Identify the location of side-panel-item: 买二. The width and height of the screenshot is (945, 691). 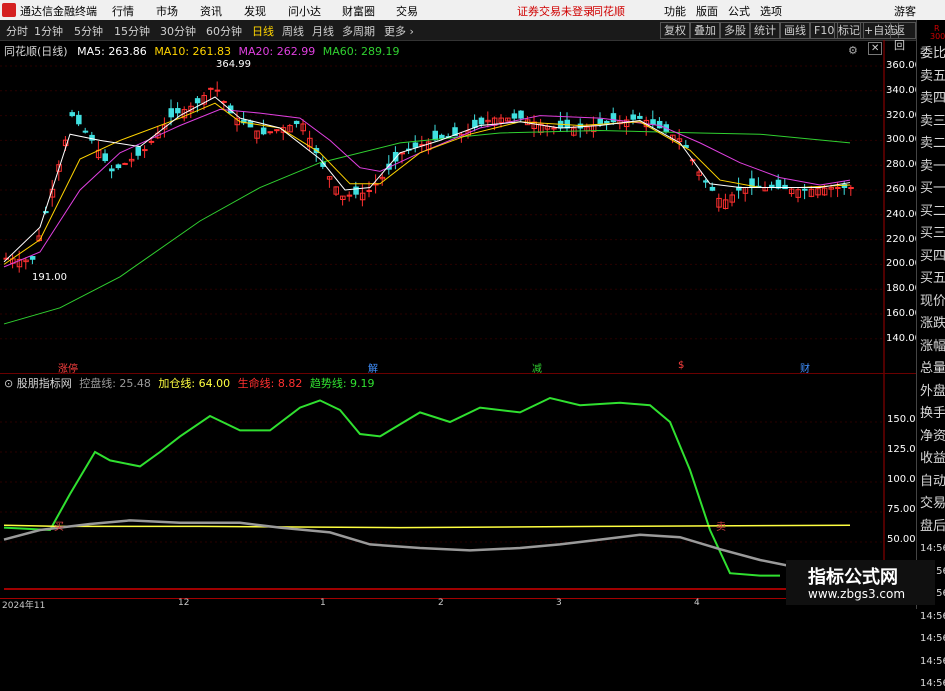
(932, 211).